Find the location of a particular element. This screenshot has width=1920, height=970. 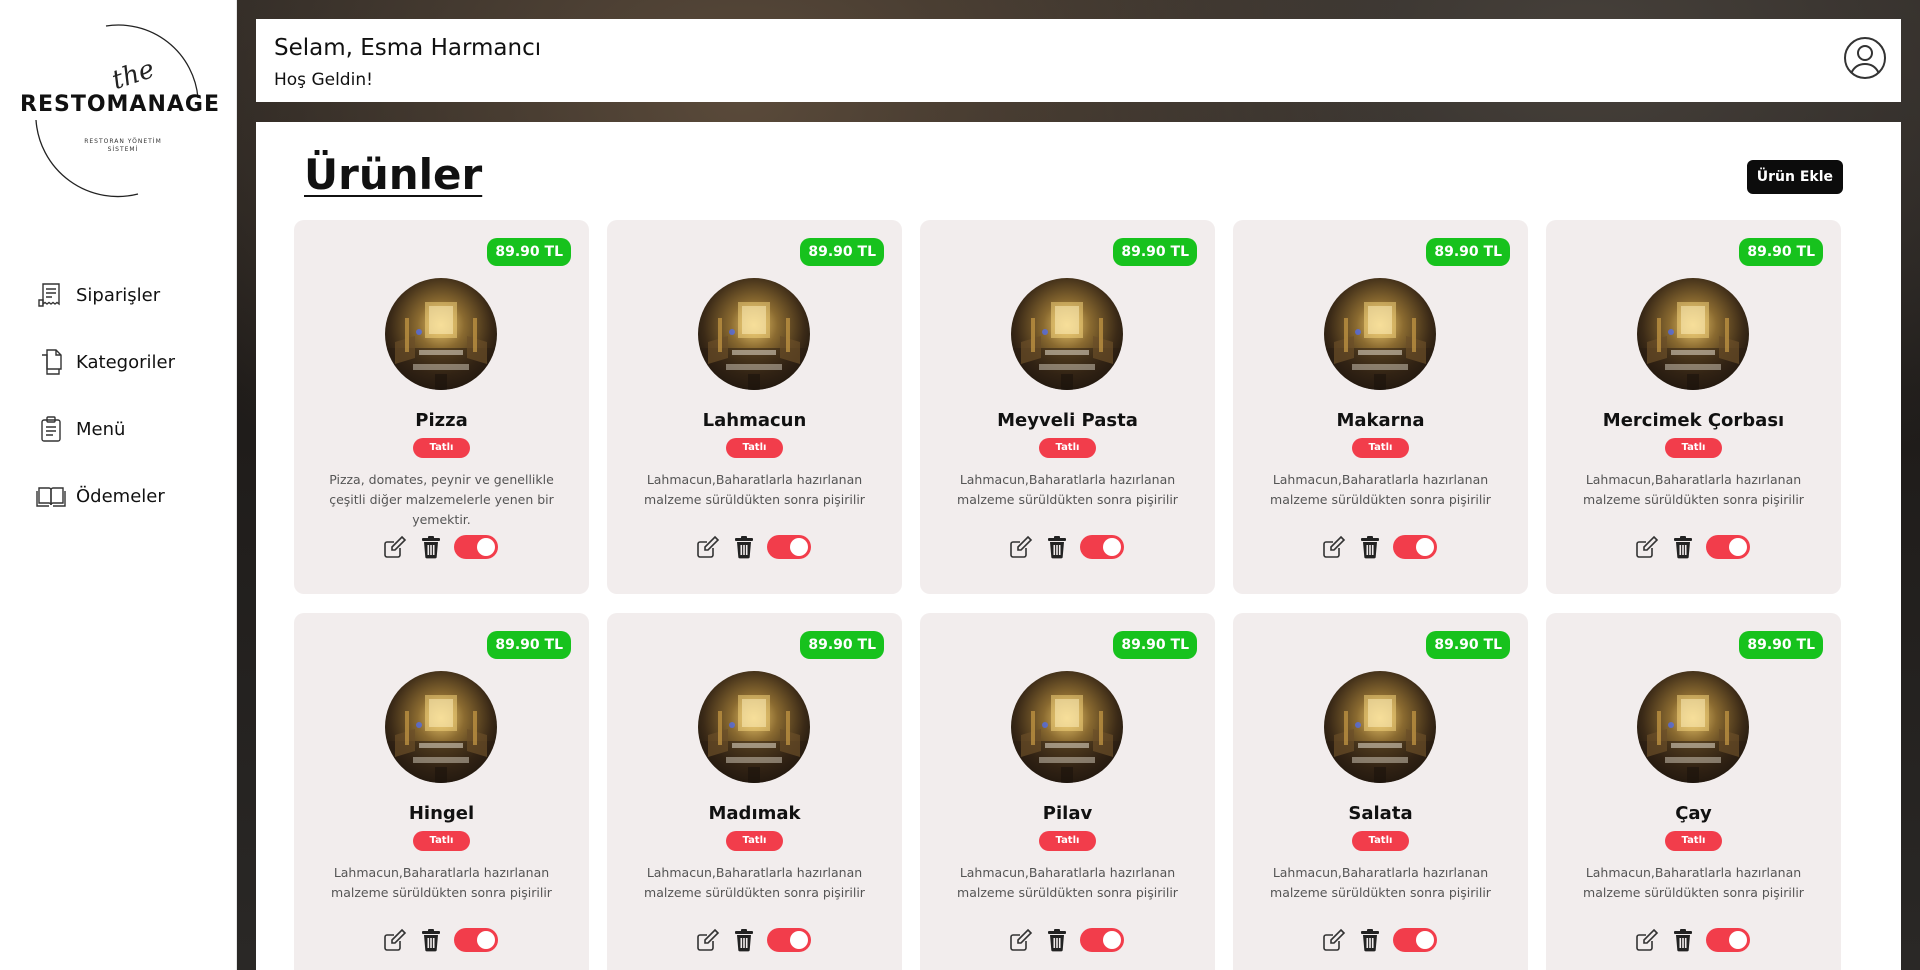

sidebar-item-menu: Menü is located at coordinates (105, 429).